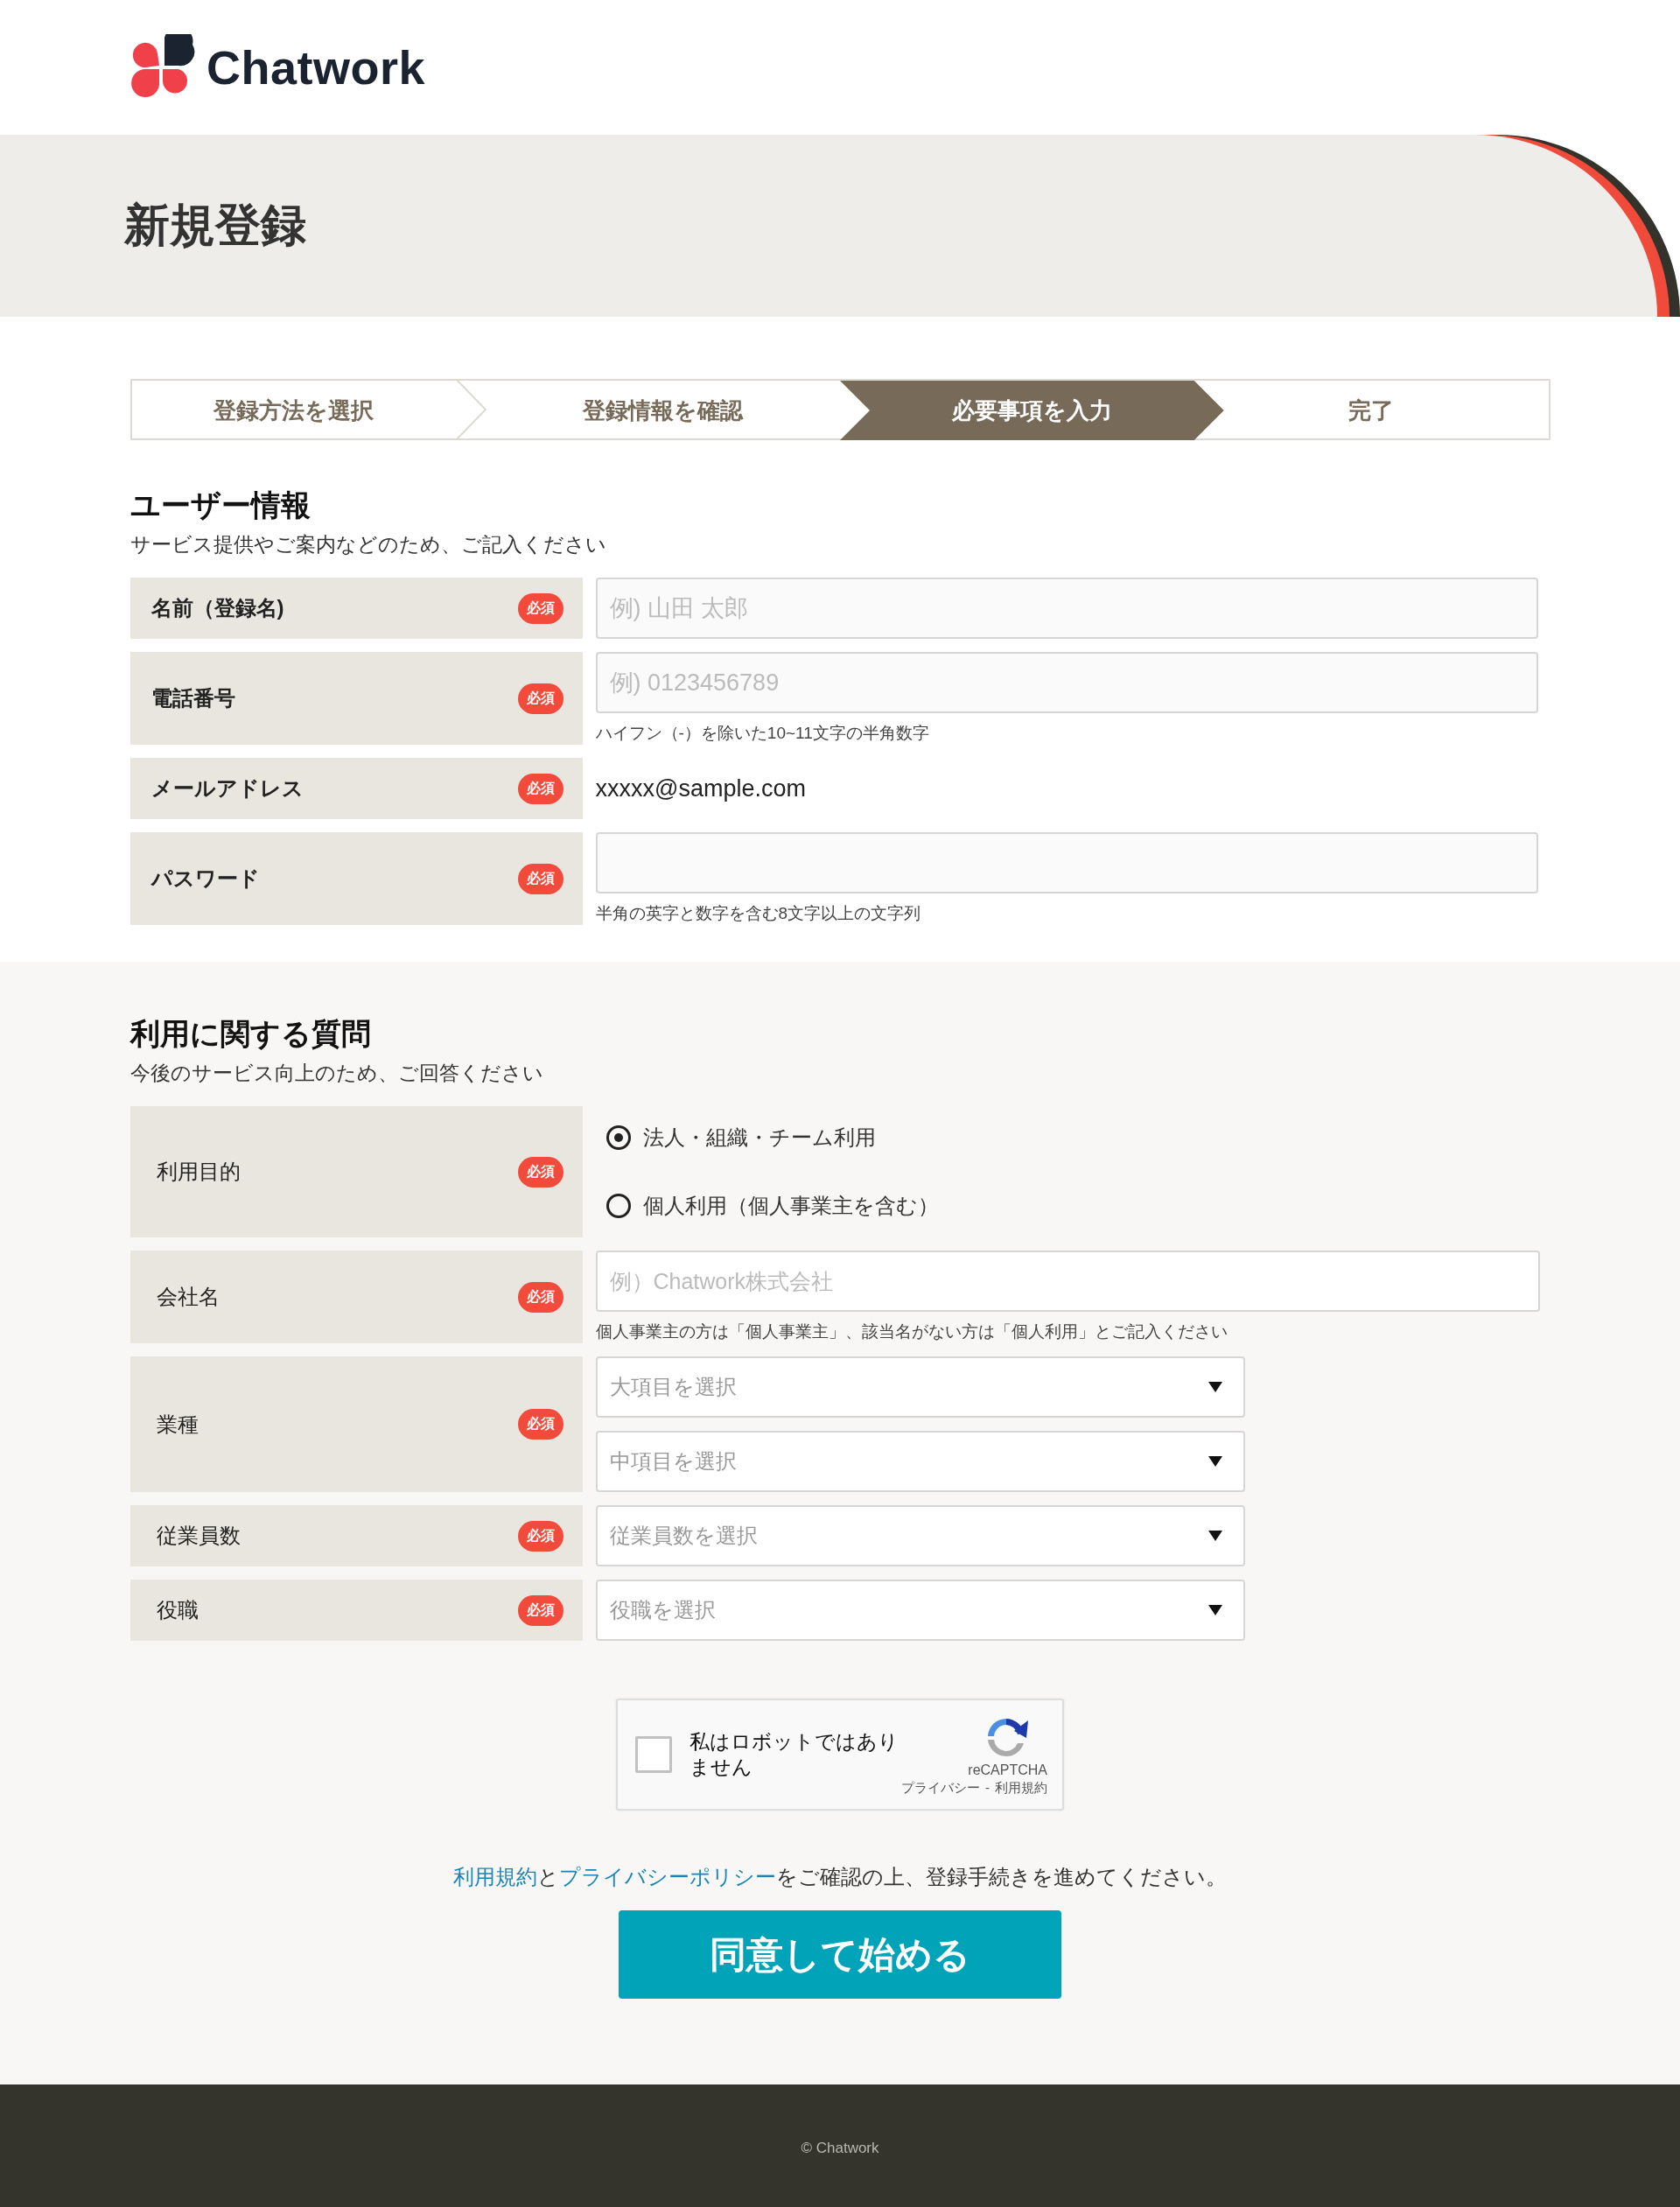 The height and width of the screenshot is (2207, 1680). I want to click on field-label: 名前（登録名), so click(217, 608).